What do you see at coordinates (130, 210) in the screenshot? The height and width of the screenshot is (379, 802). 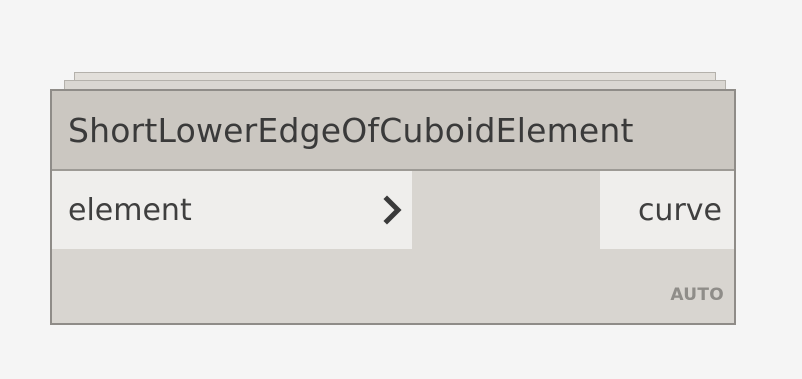 I see `input-port-label: element` at bounding box center [130, 210].